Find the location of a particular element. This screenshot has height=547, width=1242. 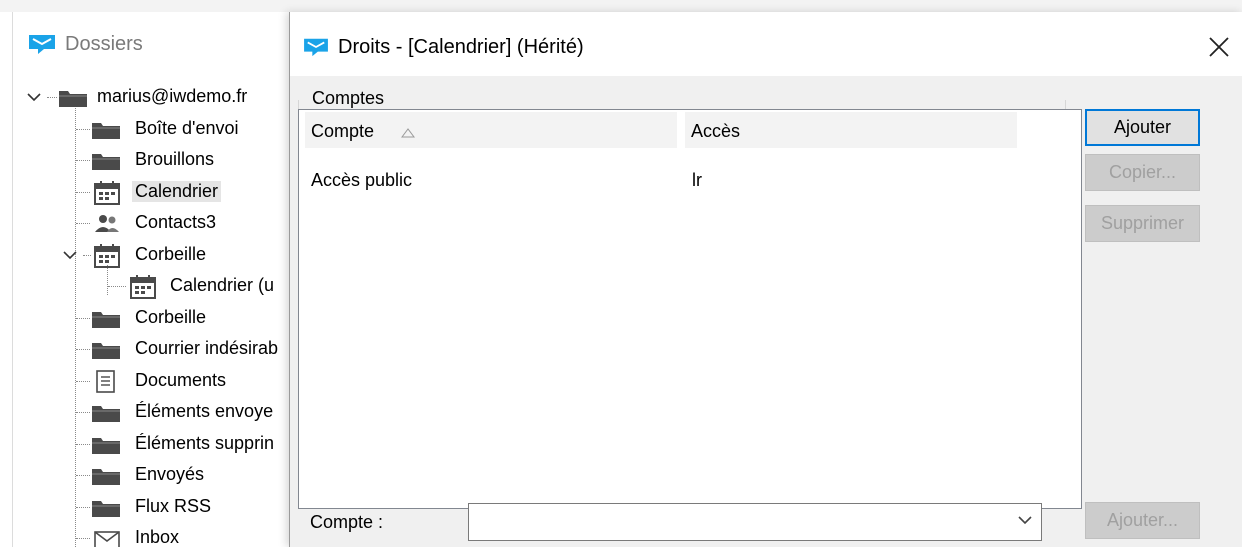

tree-item-inbox: Inbox is located at coordinates (163, 535).